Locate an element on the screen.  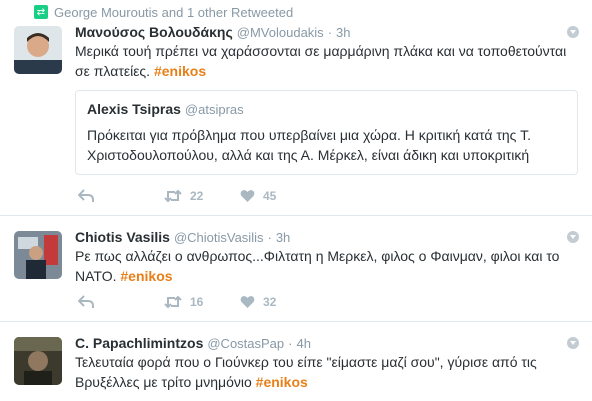
retweet-icon: ⇄ is located at coordinates (41, 12).